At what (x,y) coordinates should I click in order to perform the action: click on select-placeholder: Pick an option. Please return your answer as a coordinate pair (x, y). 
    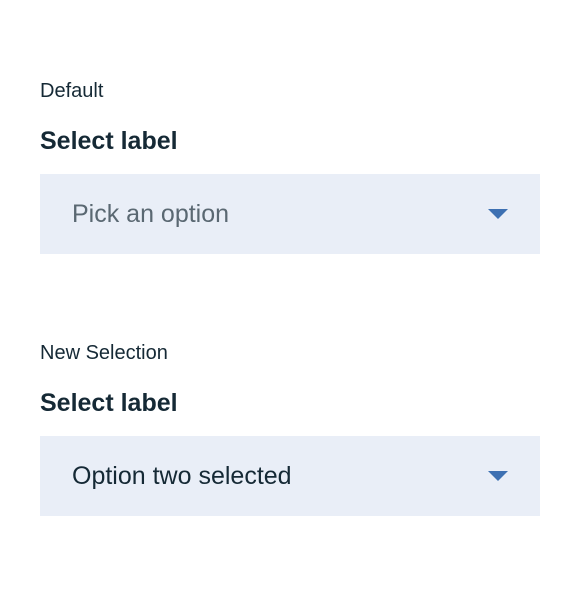
    Looking at the image, I should click on (151, 214).